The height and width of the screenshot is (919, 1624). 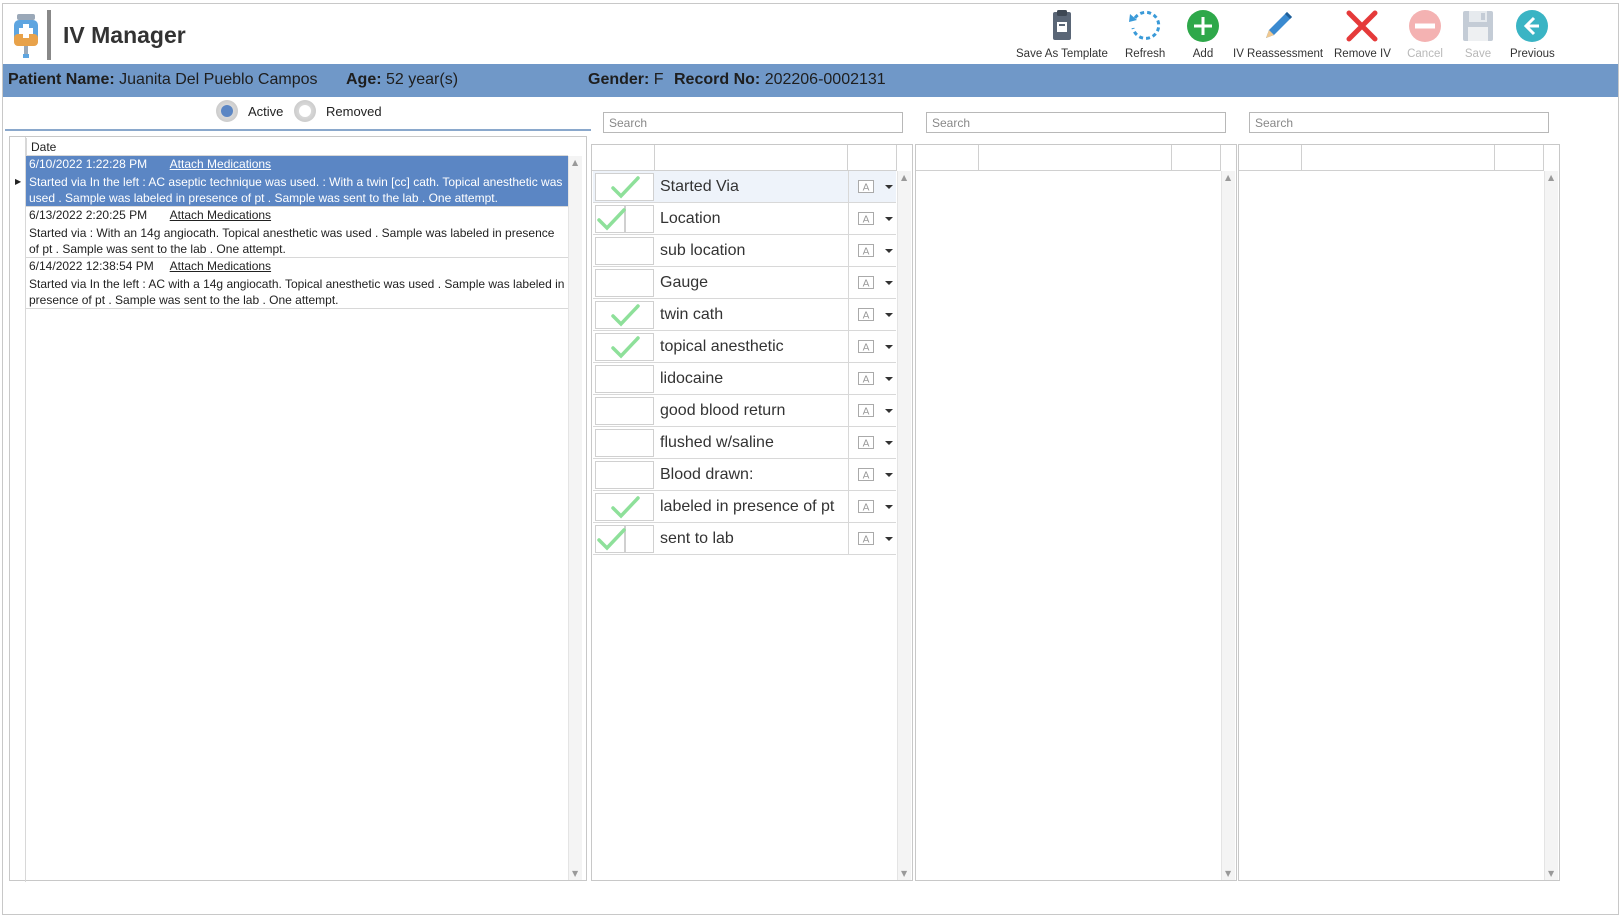 What do you see at coordinates (744, 187) in the screenshot?
I see `option-row: Started Via A` at bounding box center [744, 187].